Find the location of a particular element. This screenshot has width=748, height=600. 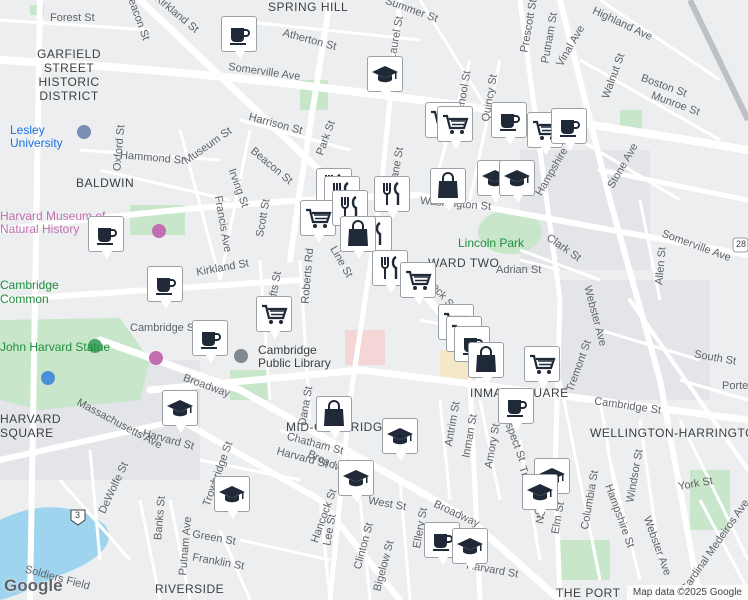

neighborhood-wellington-harrington: WELLINGTON-HARRINGTON is located at coordinates (669, 433).